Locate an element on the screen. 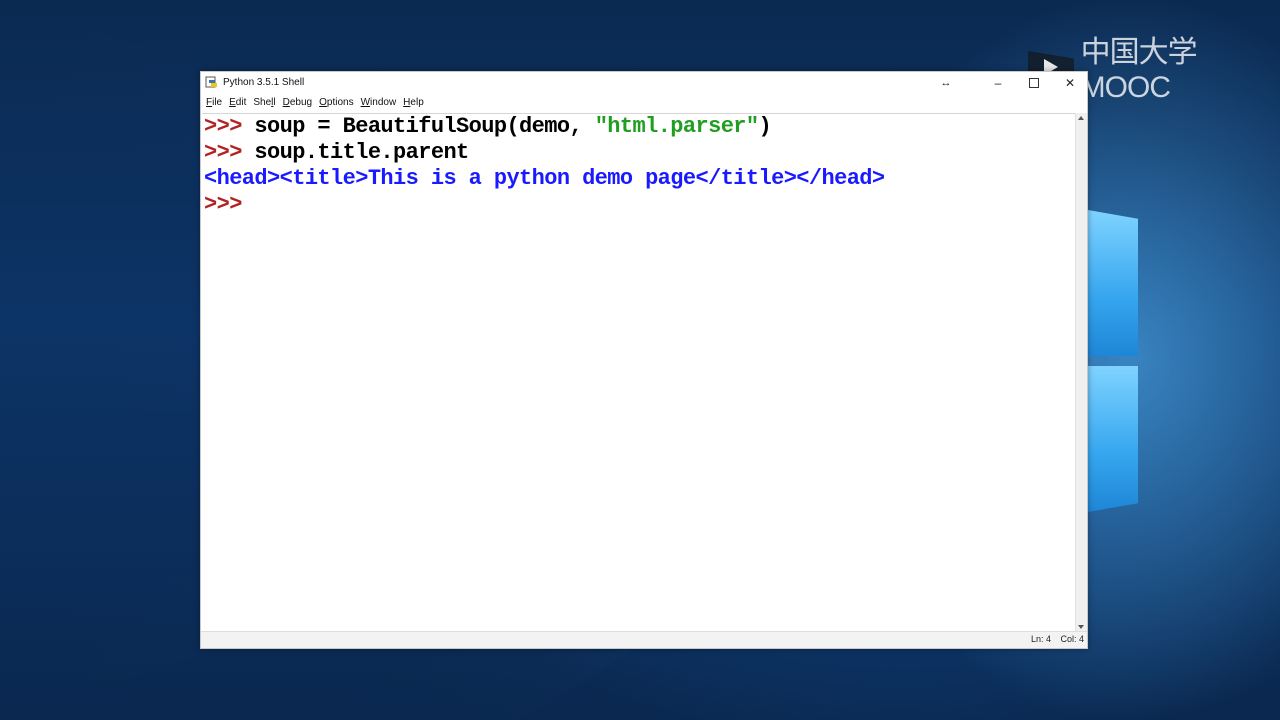 Image resolution: width=1280 pixels, height=720 pixels. shell-line-4: >>> is located at coordinates (223, 205).